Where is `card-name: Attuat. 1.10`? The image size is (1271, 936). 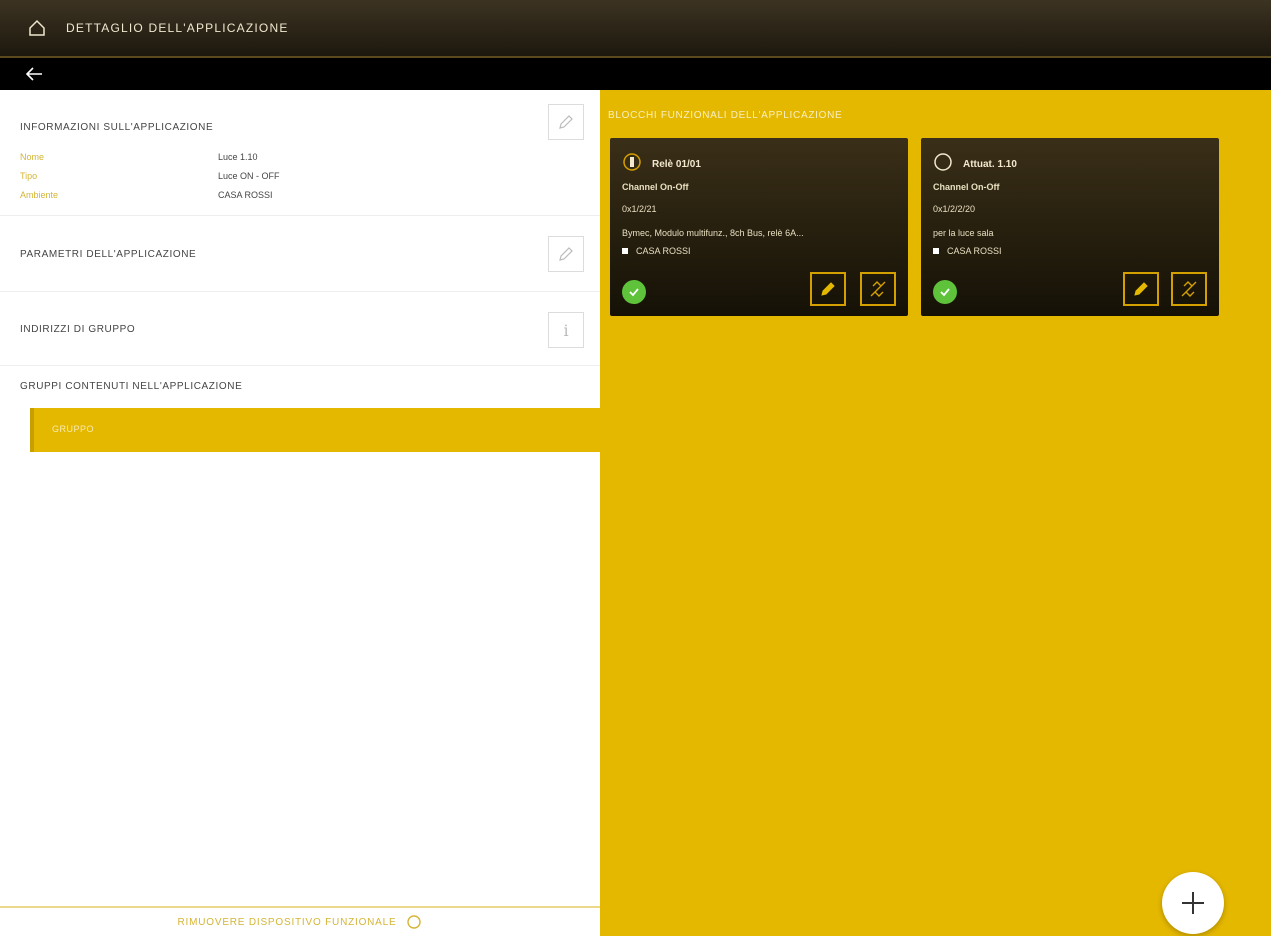
card-name: Attuat. 1.10 is located at coordinates (990, 164).